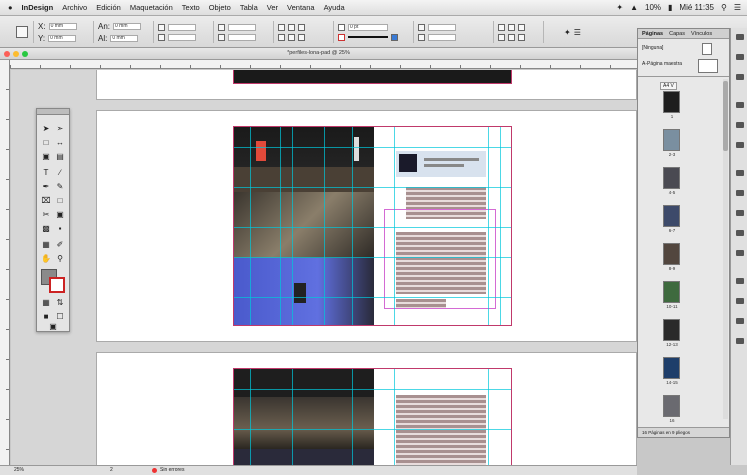  What do you see at coordinates (127, 26) in the screenshot?
I see `width-field: 0 mm` at bounding box center [127, 26].